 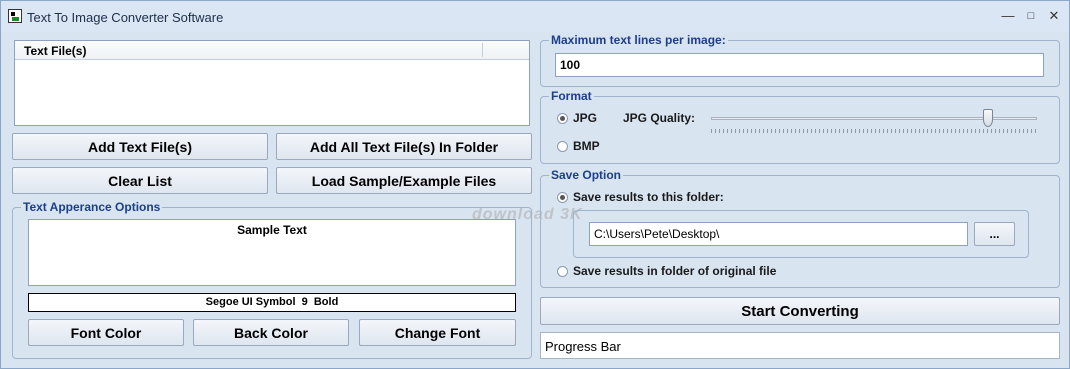 I want to click on jpg-label: JPG, so click(x=585, y=118).